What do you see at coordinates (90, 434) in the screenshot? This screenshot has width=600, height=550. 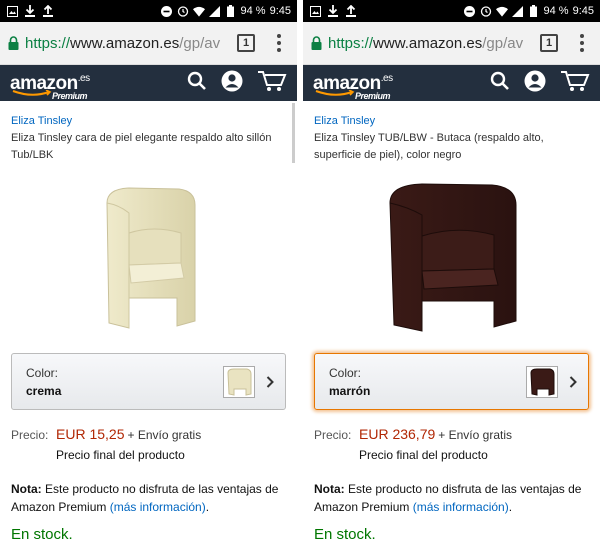 I see `price-value: EUR 15,25` at bounding box center [90, 434].